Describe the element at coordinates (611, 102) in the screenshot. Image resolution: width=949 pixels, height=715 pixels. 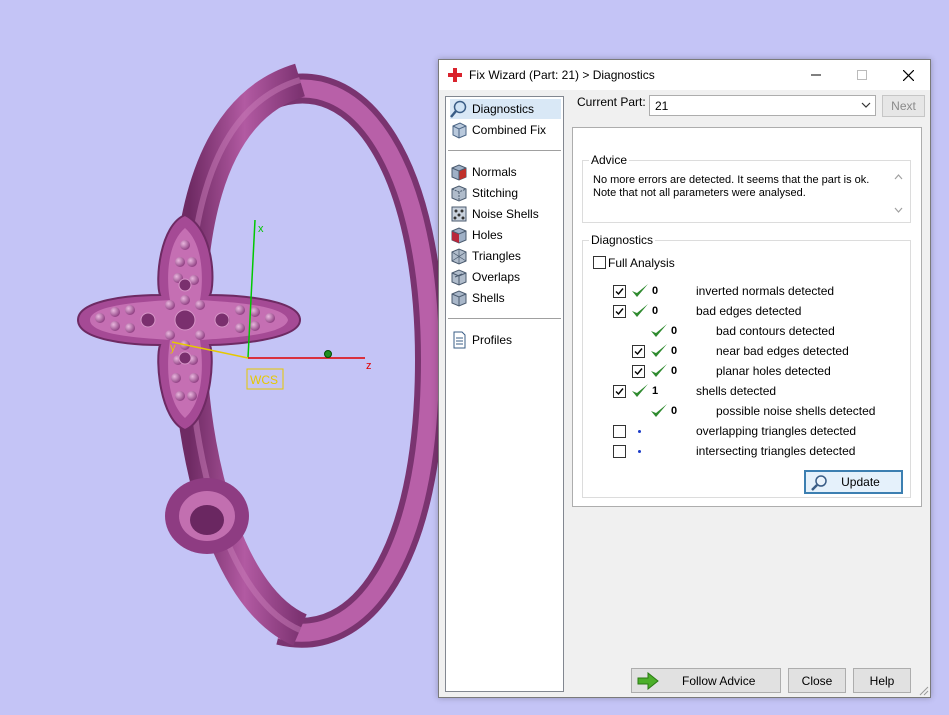
I see `current-part-label: Current Part:` at that location.